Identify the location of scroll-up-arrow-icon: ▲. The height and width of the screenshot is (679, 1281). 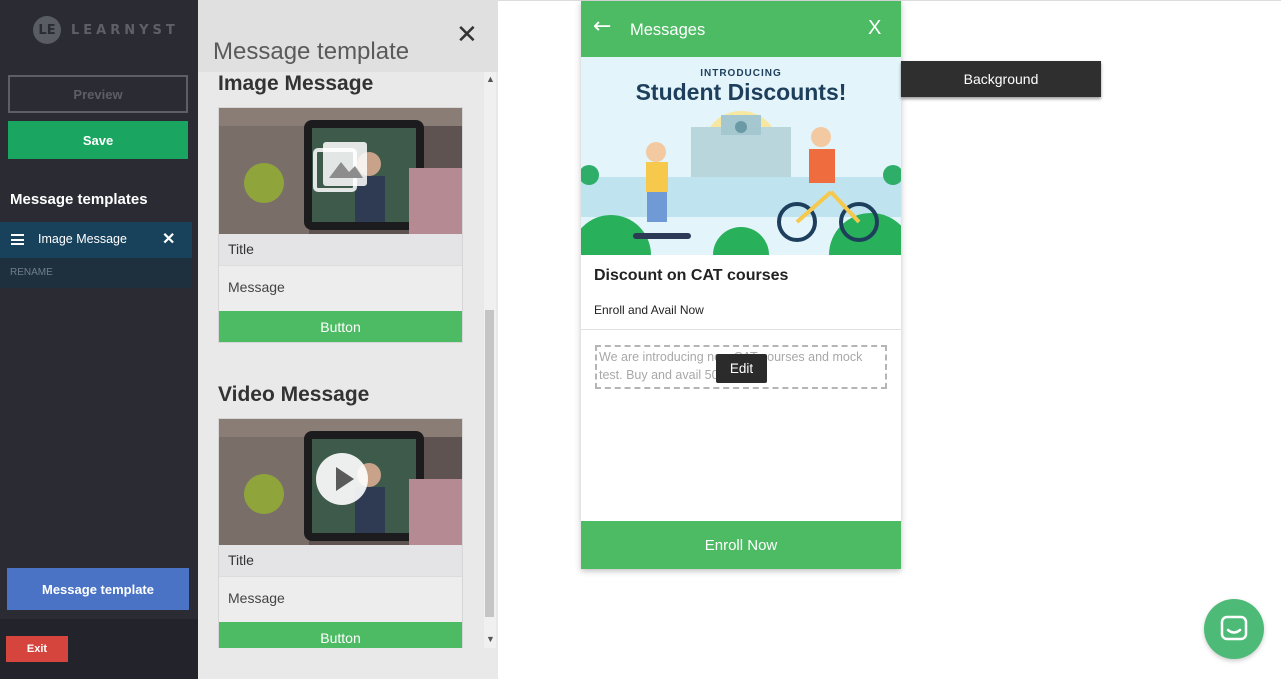
(490, 79).